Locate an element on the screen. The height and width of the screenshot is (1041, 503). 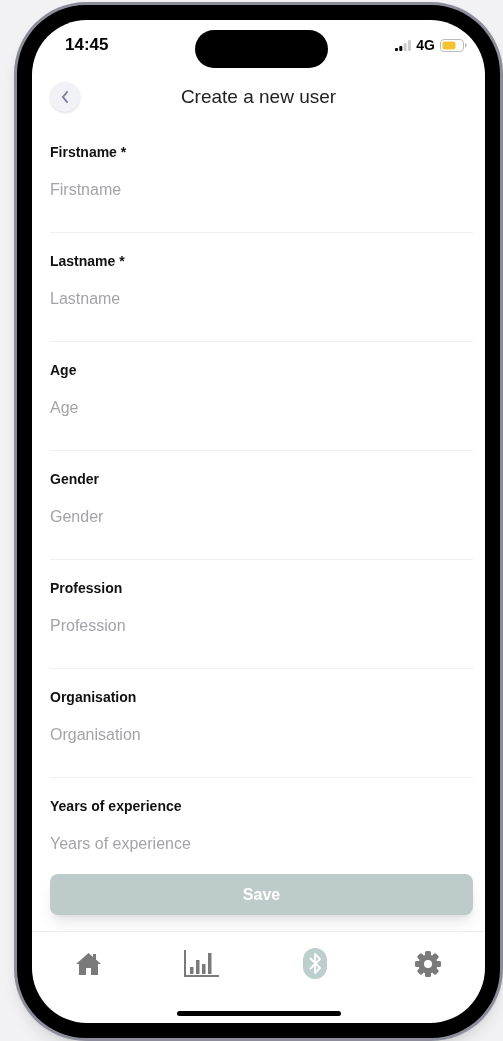
battery-icon is located at coordinates (453, 45).